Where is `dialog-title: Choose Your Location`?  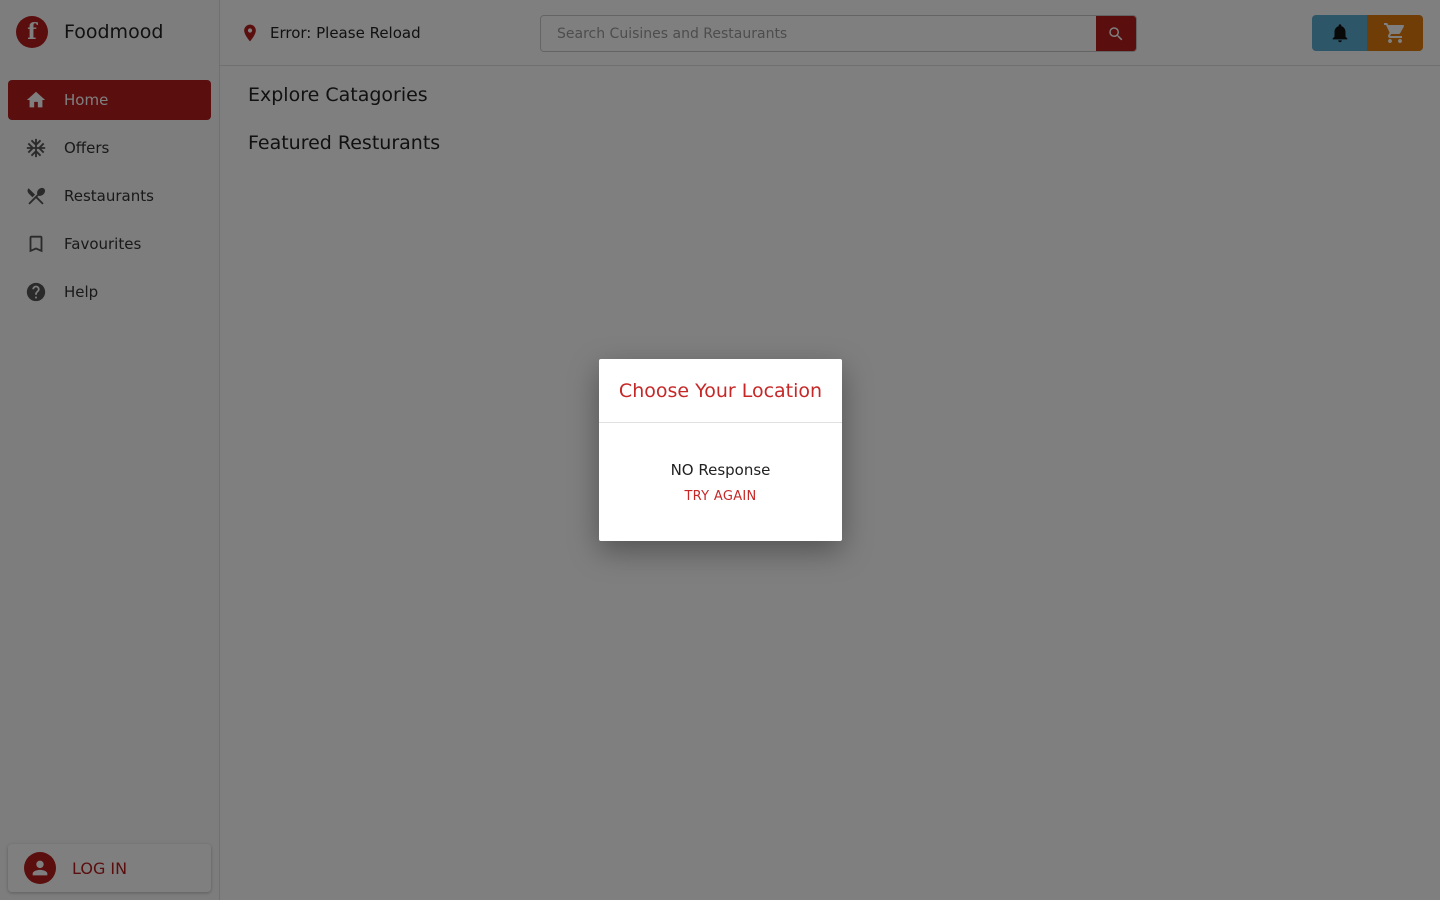 dialog-title: Choose Your Location is located at coordinates (720, 391).